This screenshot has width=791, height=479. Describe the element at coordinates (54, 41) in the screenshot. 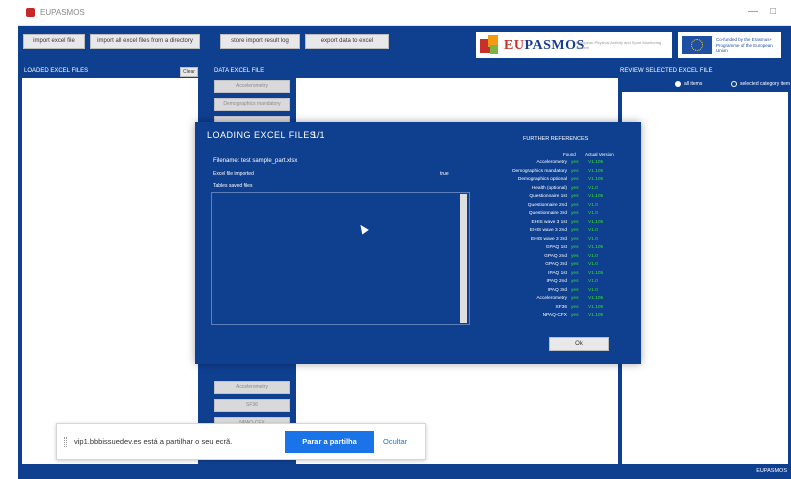

I see `import-excel-button: import excel file` at that location.